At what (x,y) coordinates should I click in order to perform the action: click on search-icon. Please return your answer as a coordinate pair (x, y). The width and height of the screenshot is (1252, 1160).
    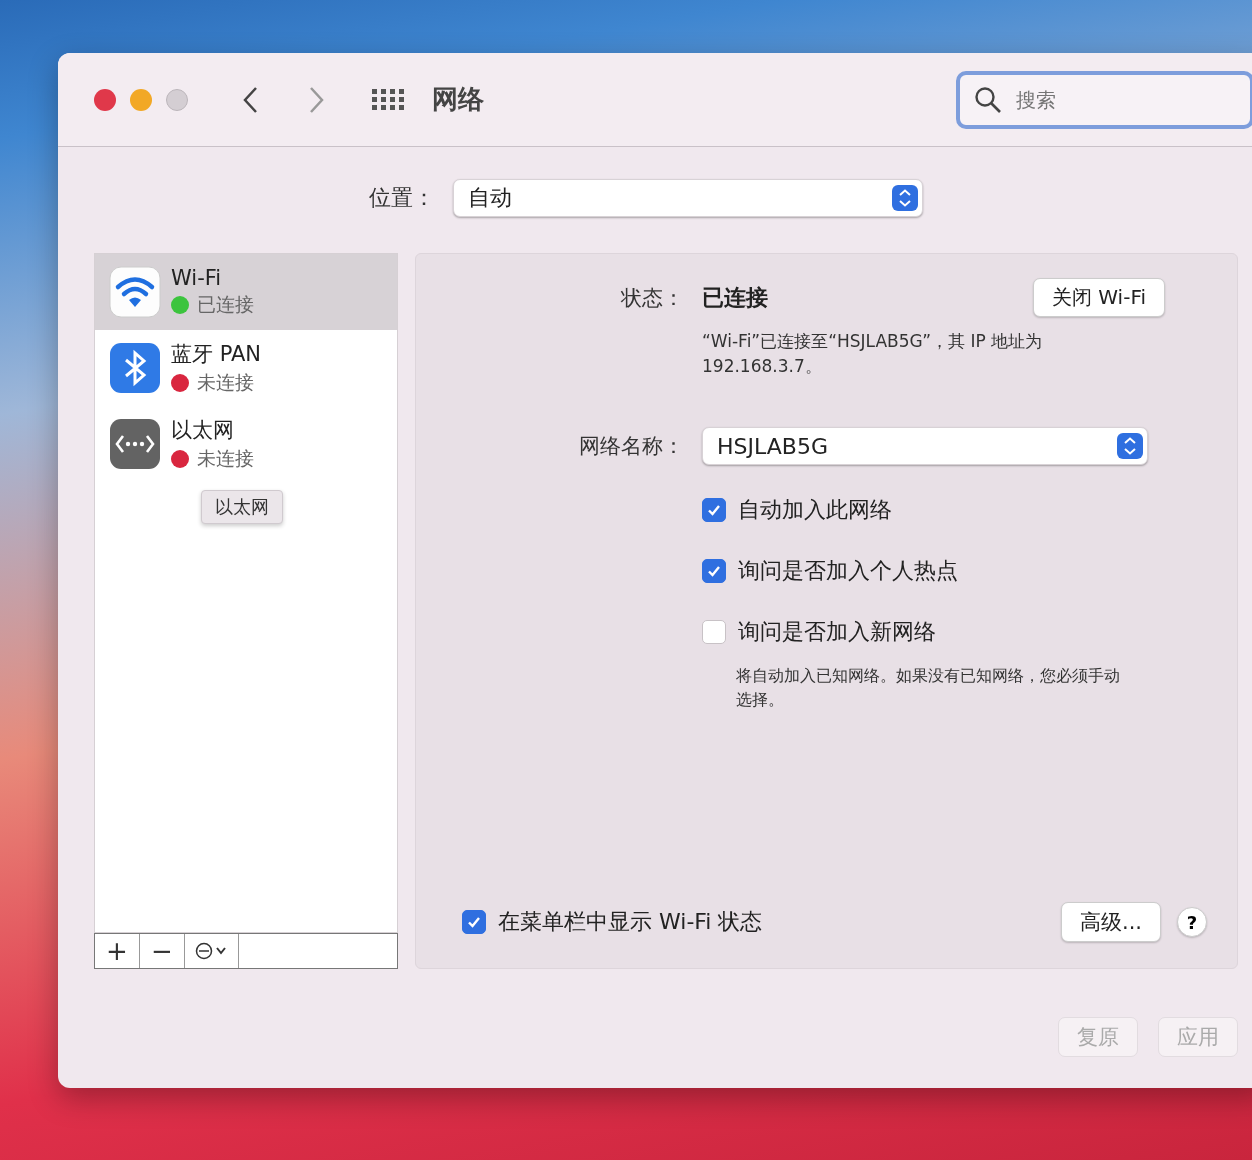
    Looking at the image, I should click on (988, 99).